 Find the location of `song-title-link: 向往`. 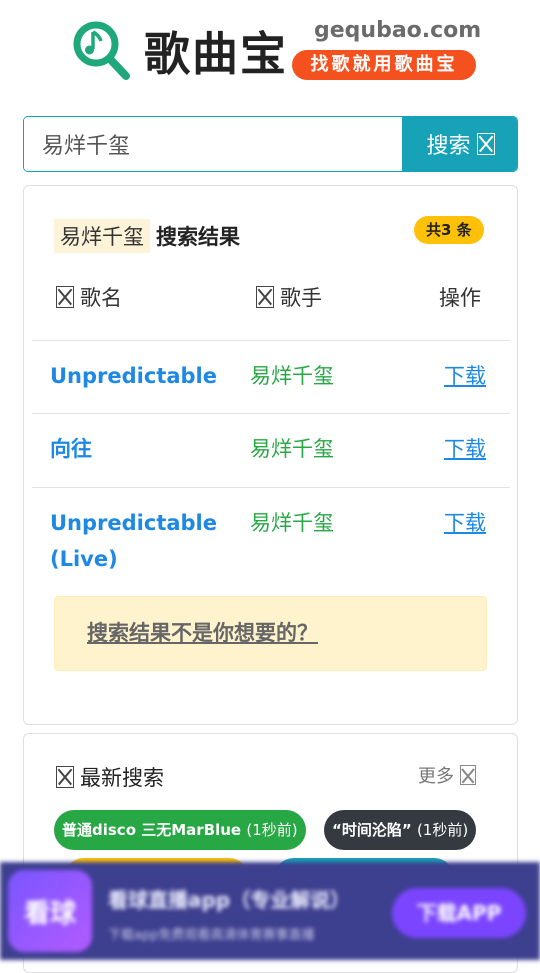

song-title-link: 向往 is located at coordinates (145, 449).